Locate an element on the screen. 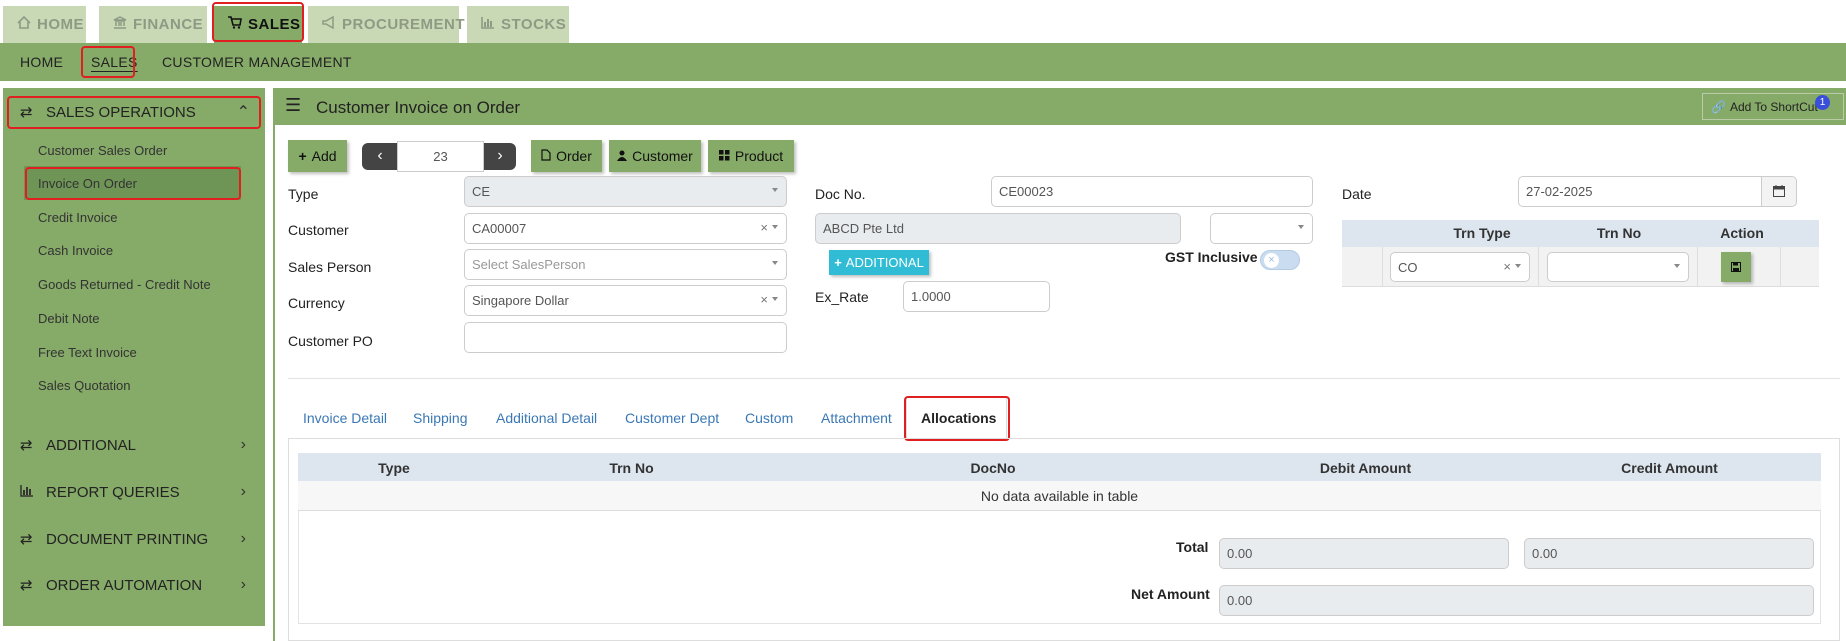 The height and width of the screenshot is (641, 1846). tab-home: HOME is located at coordinates (44, 24).